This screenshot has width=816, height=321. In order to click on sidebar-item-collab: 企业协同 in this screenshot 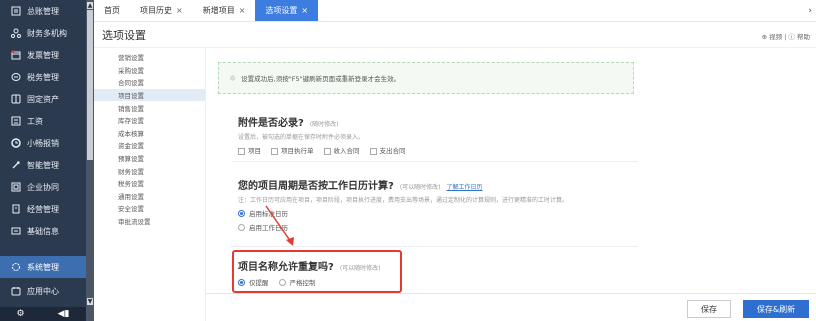, I will do `click(43, 187)`.